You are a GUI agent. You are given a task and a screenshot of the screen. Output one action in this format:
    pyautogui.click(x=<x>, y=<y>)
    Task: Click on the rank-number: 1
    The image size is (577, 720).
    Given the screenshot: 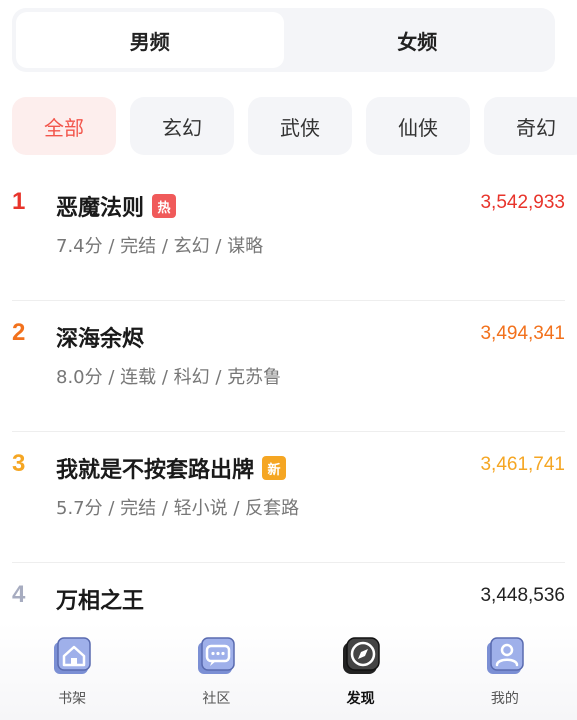 What is the action you would take?
    pyautogui.click(x=19, y=201)
    